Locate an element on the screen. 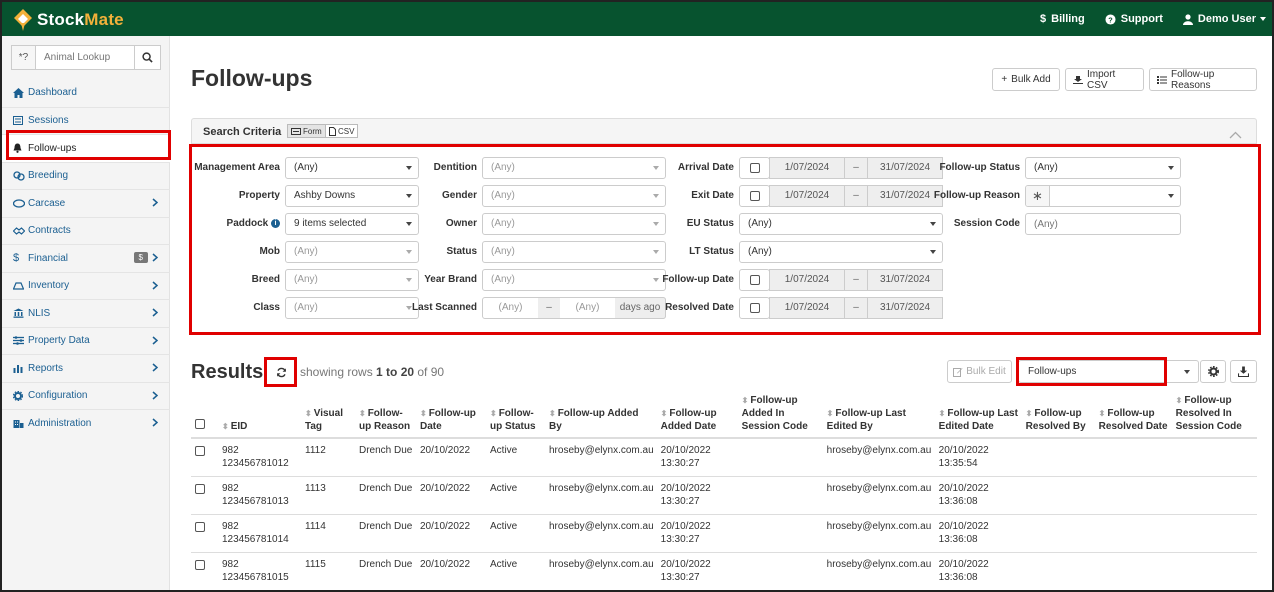  refresh-button is located at coordinates (281, 372).